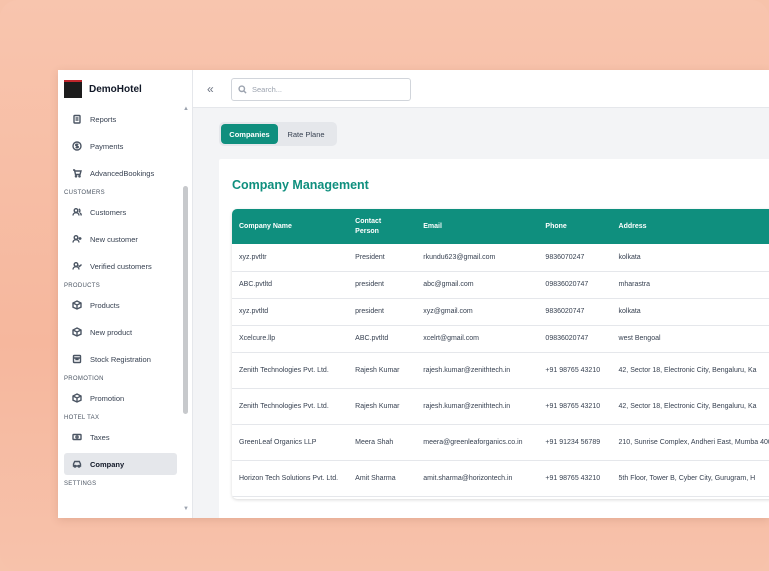  What do you see at coordinates (82, 286) in the screenshot?
I see `section-products-title: PRODUCTS` at bounding box center [82, 286].